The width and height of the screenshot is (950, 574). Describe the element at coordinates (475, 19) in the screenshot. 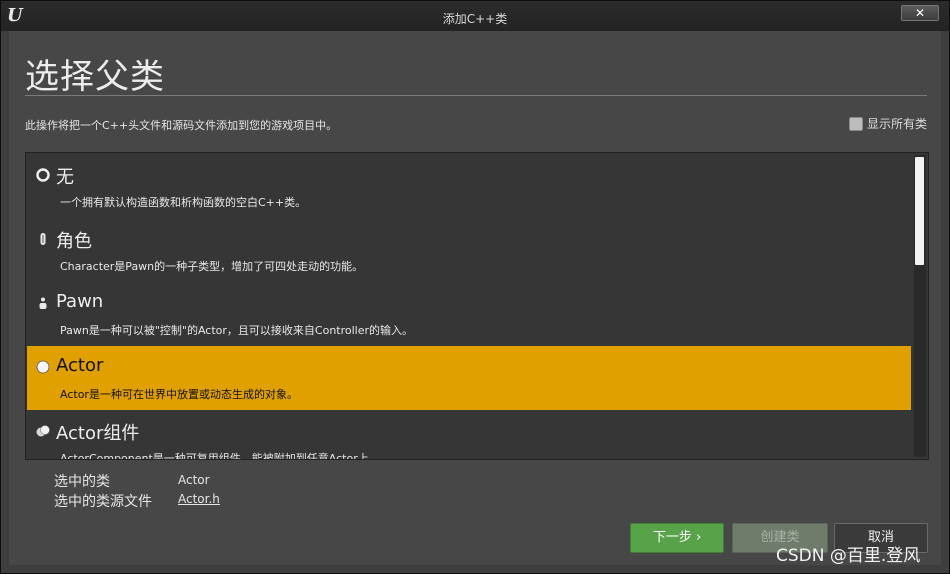

I see `window-title: 添加C++类` at that location.